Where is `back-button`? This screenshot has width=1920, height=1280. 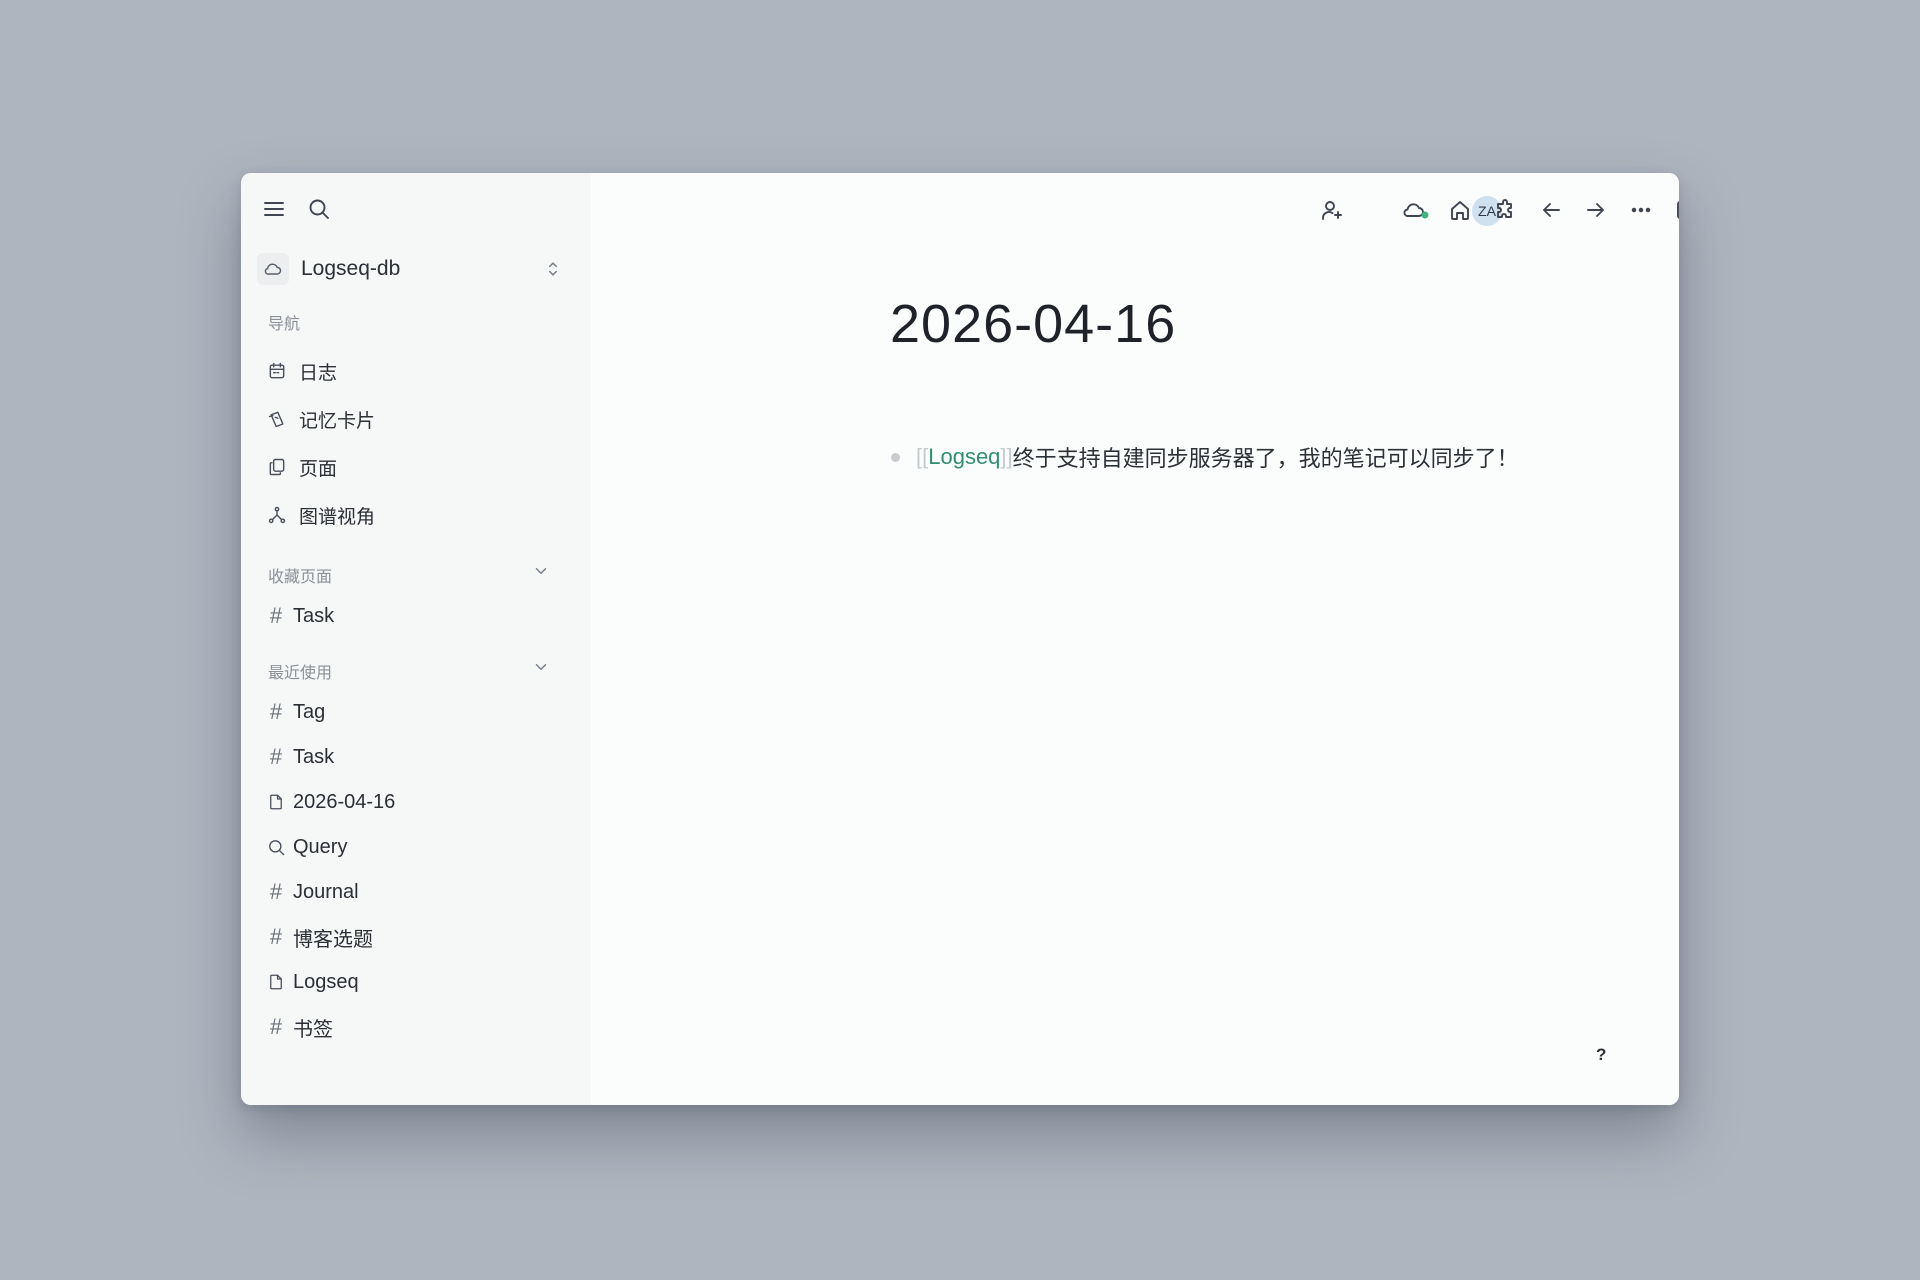 back-button is located at coordinates (1551, 210).